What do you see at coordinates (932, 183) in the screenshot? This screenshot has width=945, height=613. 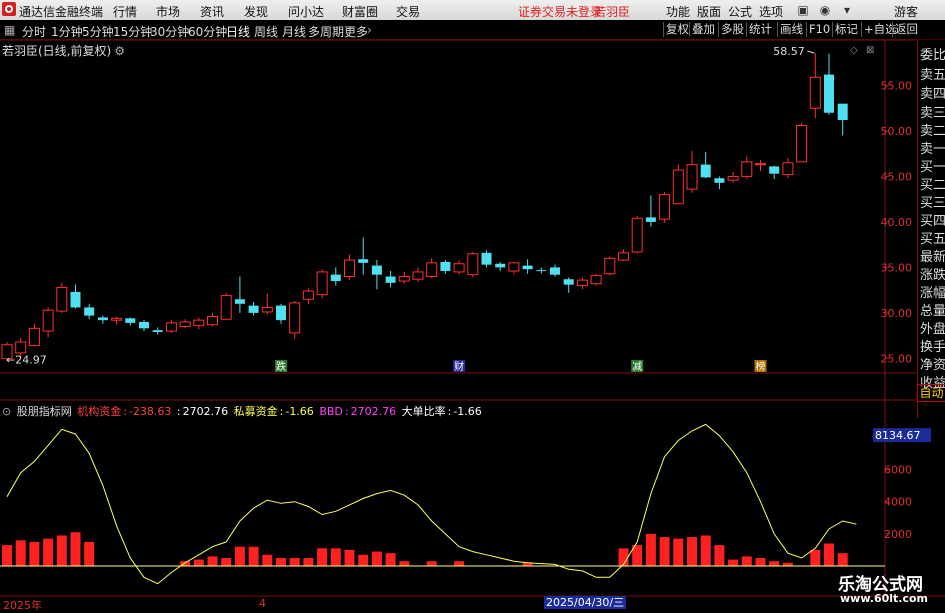 I see `quote-label: 买二` at bounding box center [932, 183].